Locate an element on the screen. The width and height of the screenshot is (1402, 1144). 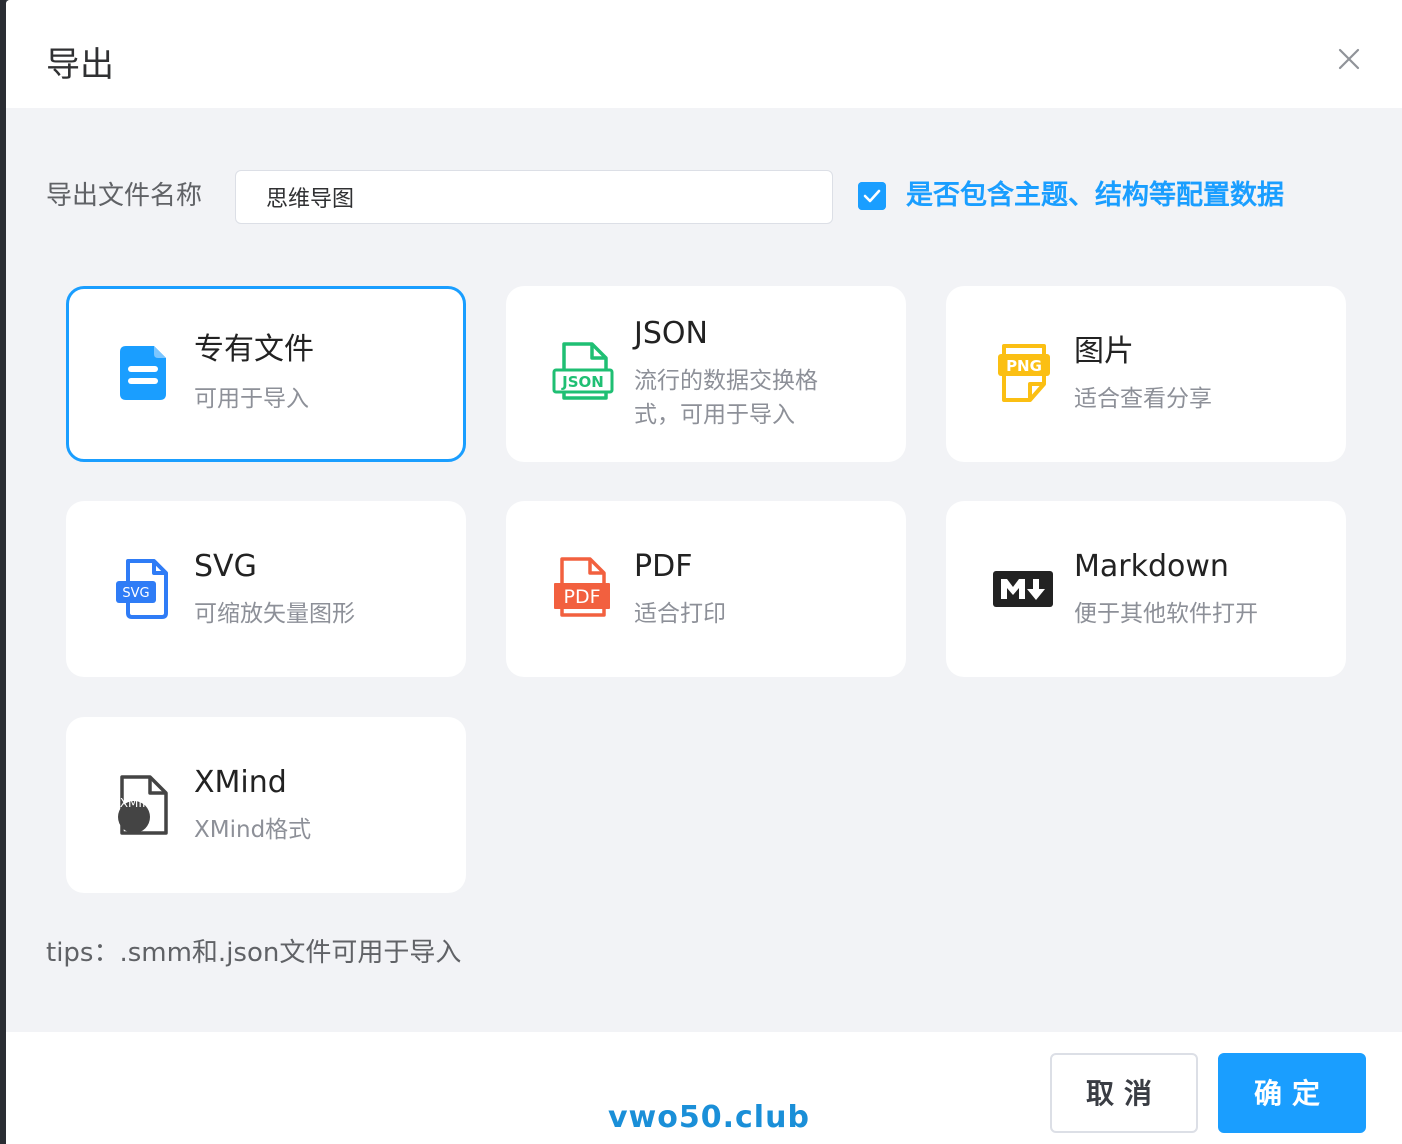
format-desc: 可缩放矢量图形 is located at coordinates (274, 614).